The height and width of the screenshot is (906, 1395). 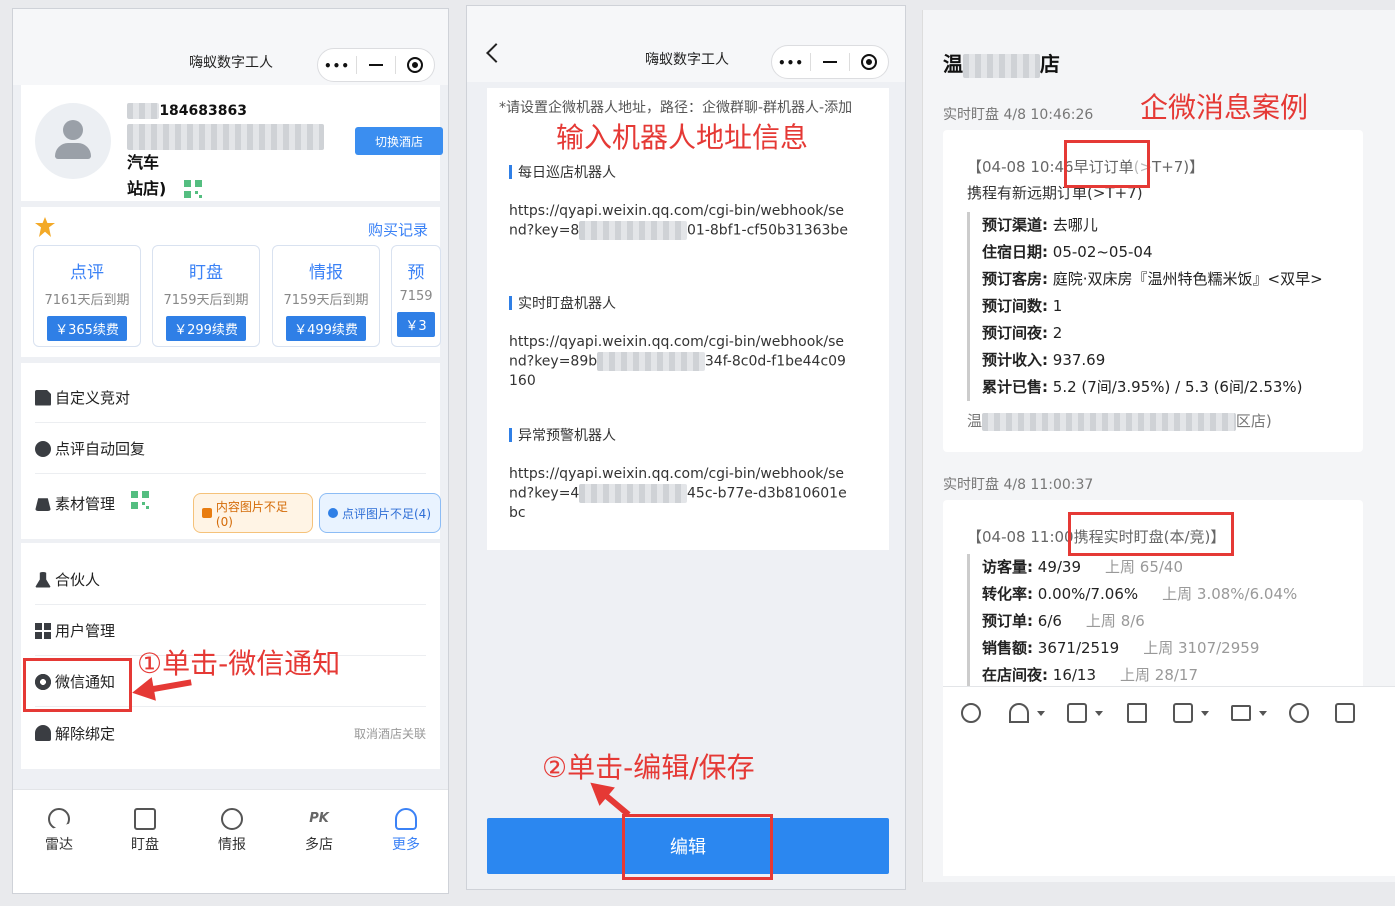 What do you see at coordinates (87, 296) in the screenshot?
I see `tile-review: 点评 7161天后到期 ￥365续费` at bounding box center [87, 296].